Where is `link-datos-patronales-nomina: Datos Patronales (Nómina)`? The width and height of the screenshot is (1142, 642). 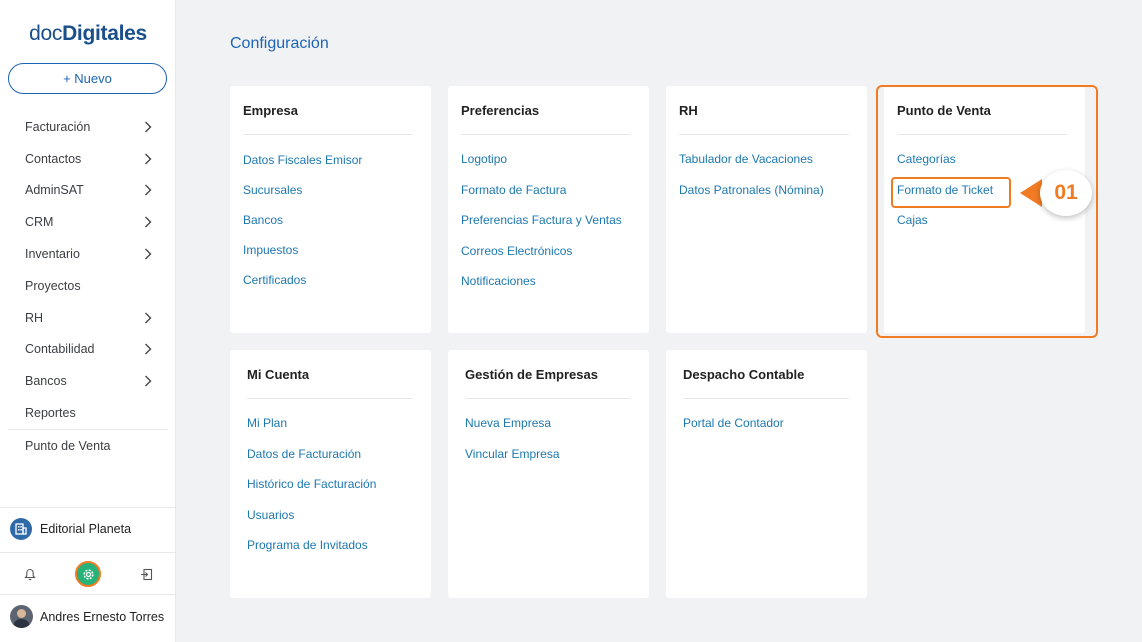 link-datos-patronales-nomina: Datos Patronales (Nómina) is located at coordinates (751, 198).